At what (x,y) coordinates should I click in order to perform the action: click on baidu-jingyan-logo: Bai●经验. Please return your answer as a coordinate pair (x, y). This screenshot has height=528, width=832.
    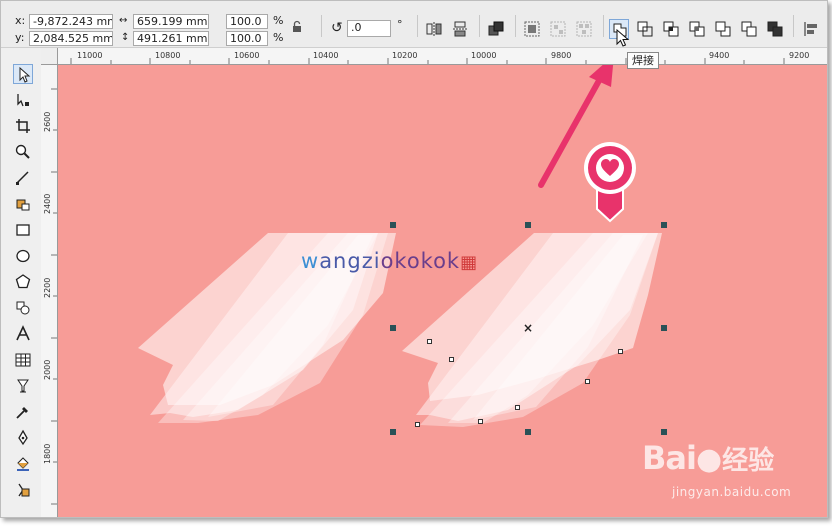
    Looking at the image, I should click on (708, 458).